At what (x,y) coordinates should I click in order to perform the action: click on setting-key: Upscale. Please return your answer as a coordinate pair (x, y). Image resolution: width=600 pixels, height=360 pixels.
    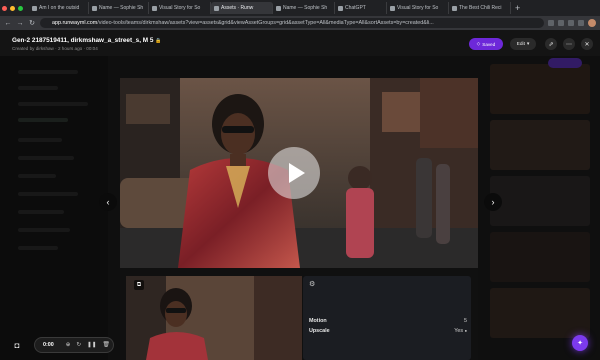
    Looking at the image, I should click on (319, 331).